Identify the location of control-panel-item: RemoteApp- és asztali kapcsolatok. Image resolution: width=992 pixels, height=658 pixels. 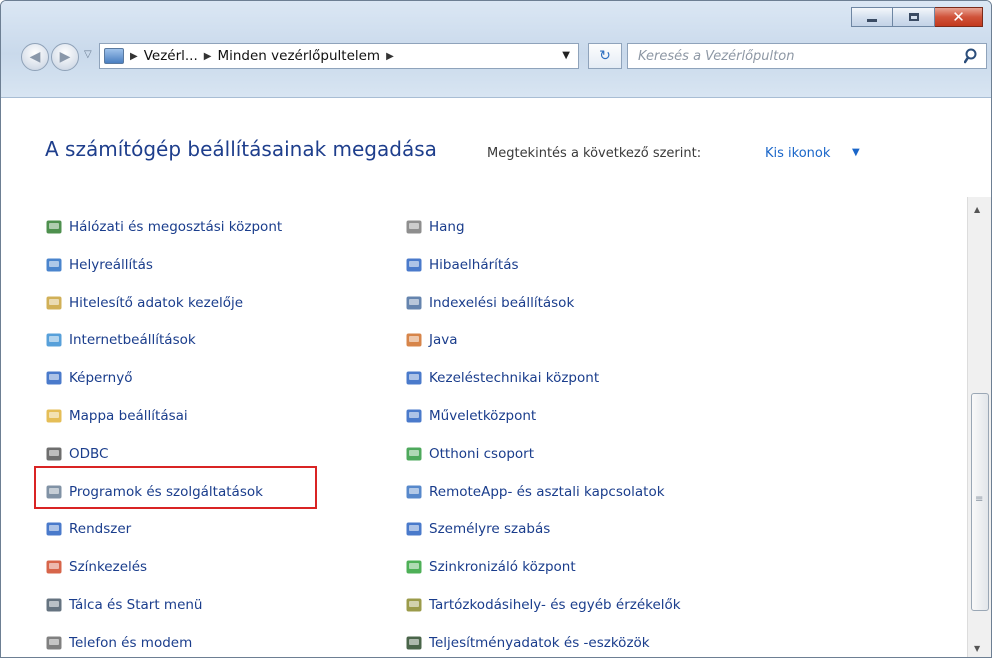
(535, 492).